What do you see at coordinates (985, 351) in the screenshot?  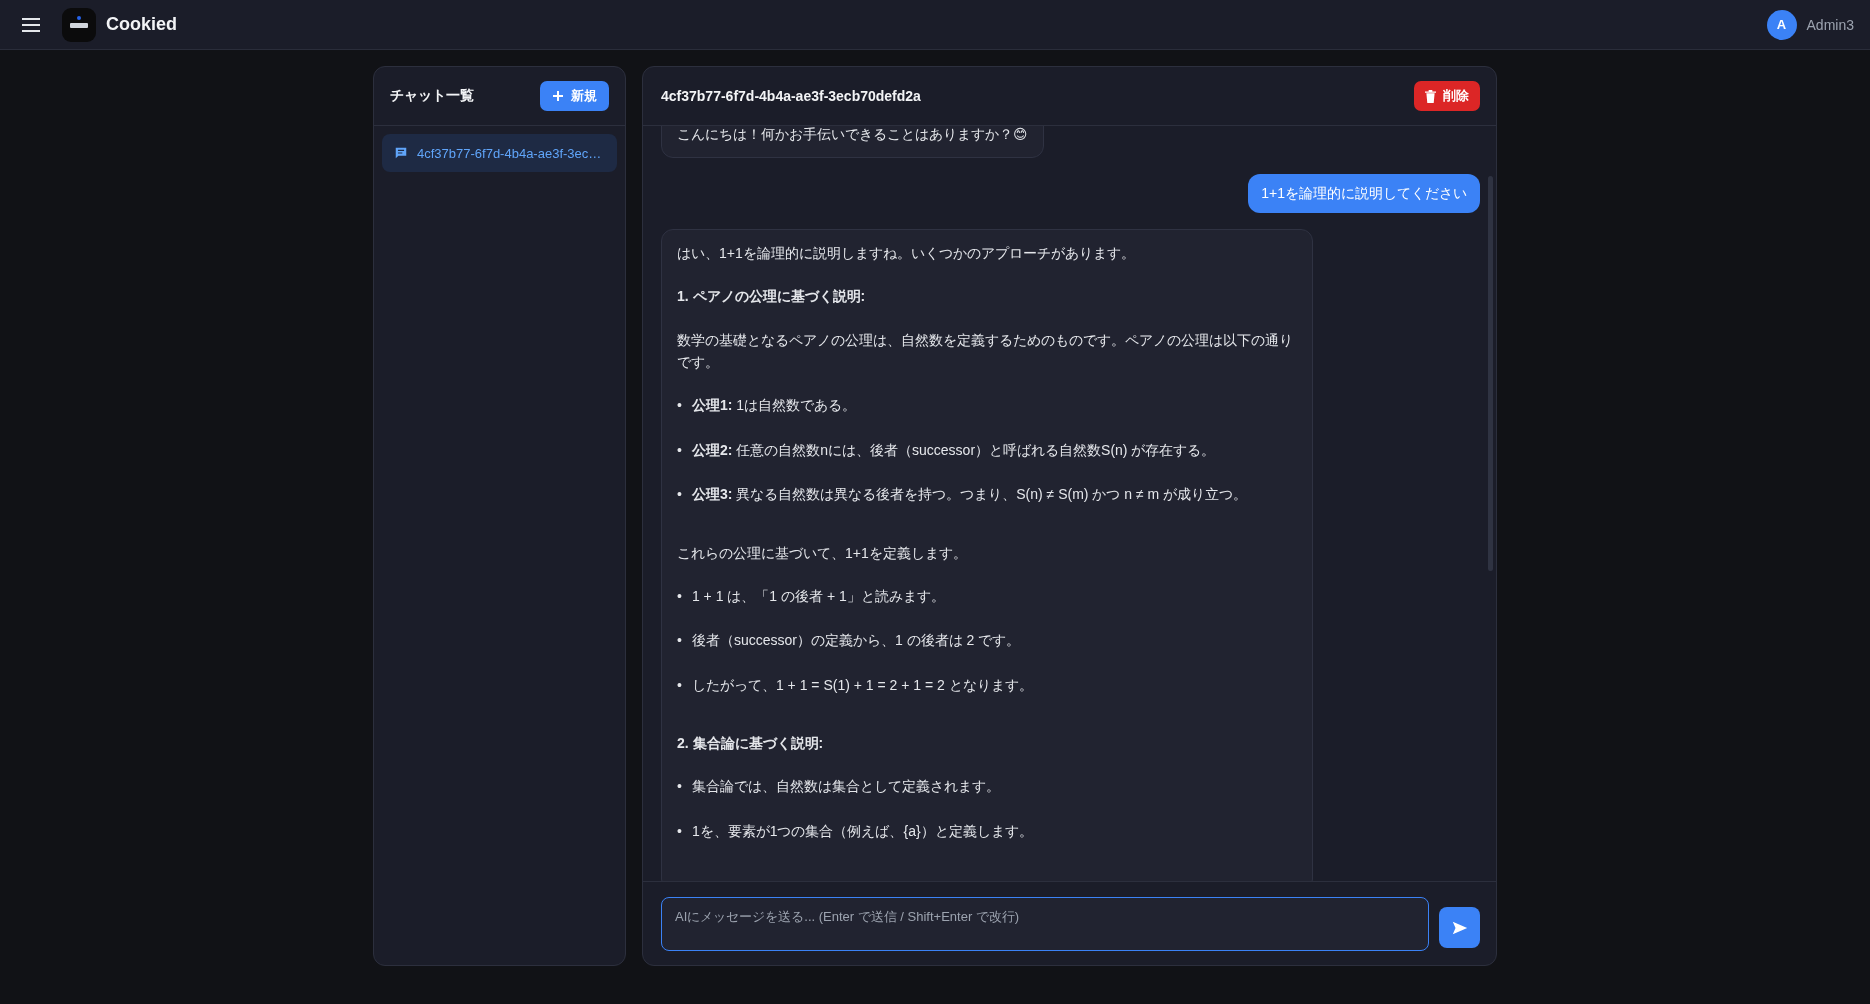 I see `message-text: 数学の基礎となるペアノの公理は、自然数を定義するためのものです。ペアノの公理は以下の通りです。` at bounding box center [985, 351].